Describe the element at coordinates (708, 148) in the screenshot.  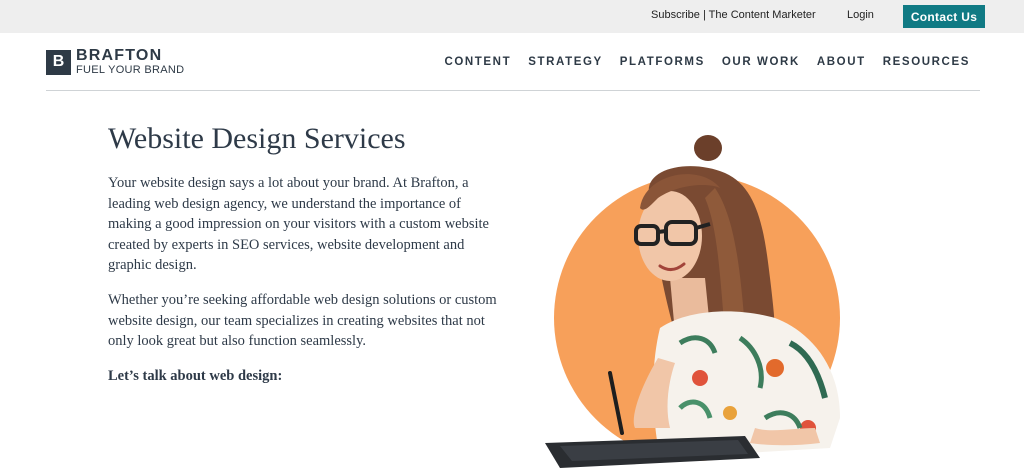
I see `hair-bun` at that location.